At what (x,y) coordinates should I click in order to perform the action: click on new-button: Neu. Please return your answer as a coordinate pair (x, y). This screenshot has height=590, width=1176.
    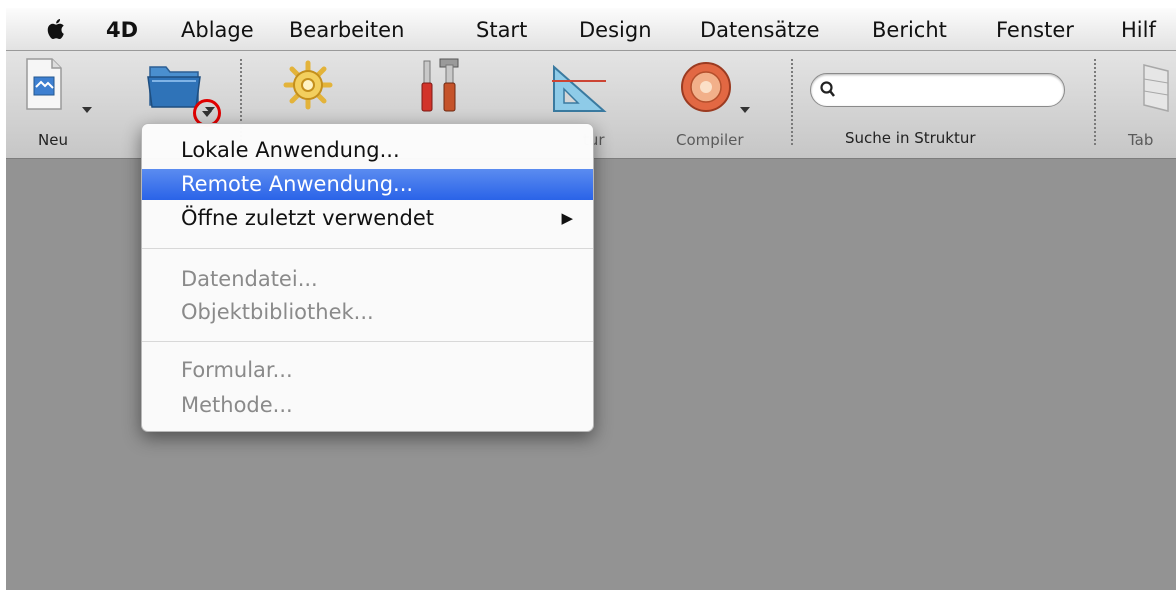
    Looking at the image, I should click on (58, 103).